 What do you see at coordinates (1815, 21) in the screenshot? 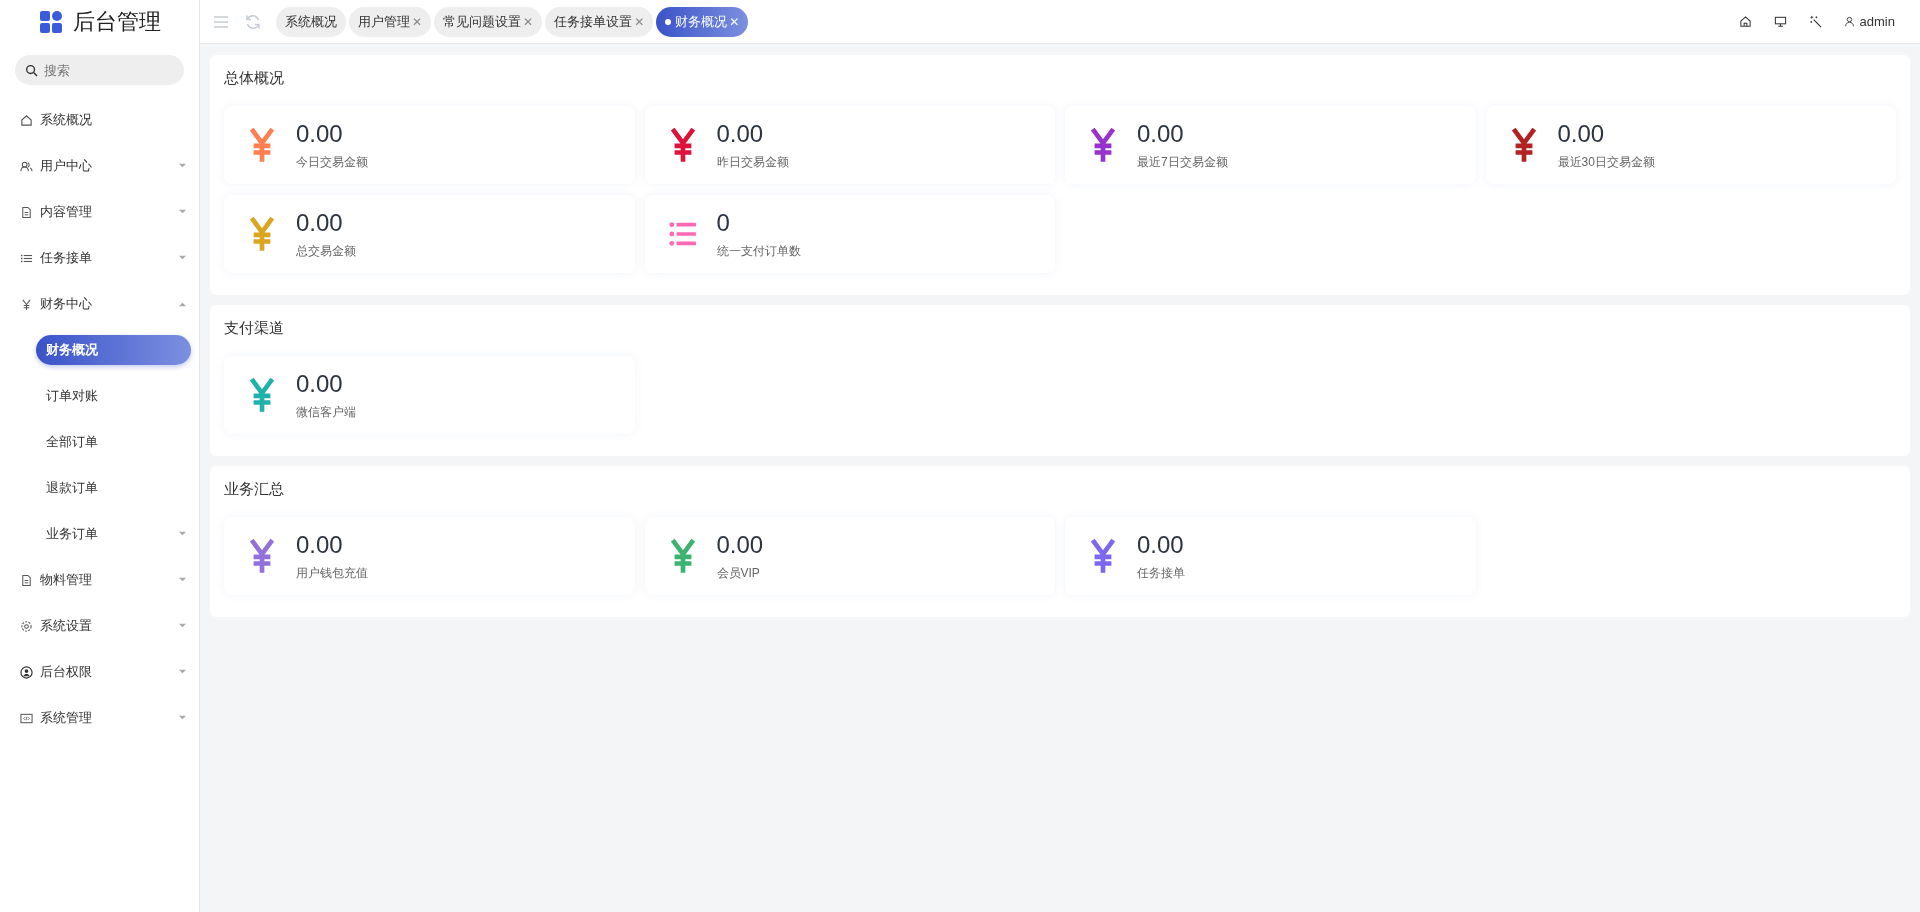
I see `magic-wand-icon` at bounding box center [1815, 21].